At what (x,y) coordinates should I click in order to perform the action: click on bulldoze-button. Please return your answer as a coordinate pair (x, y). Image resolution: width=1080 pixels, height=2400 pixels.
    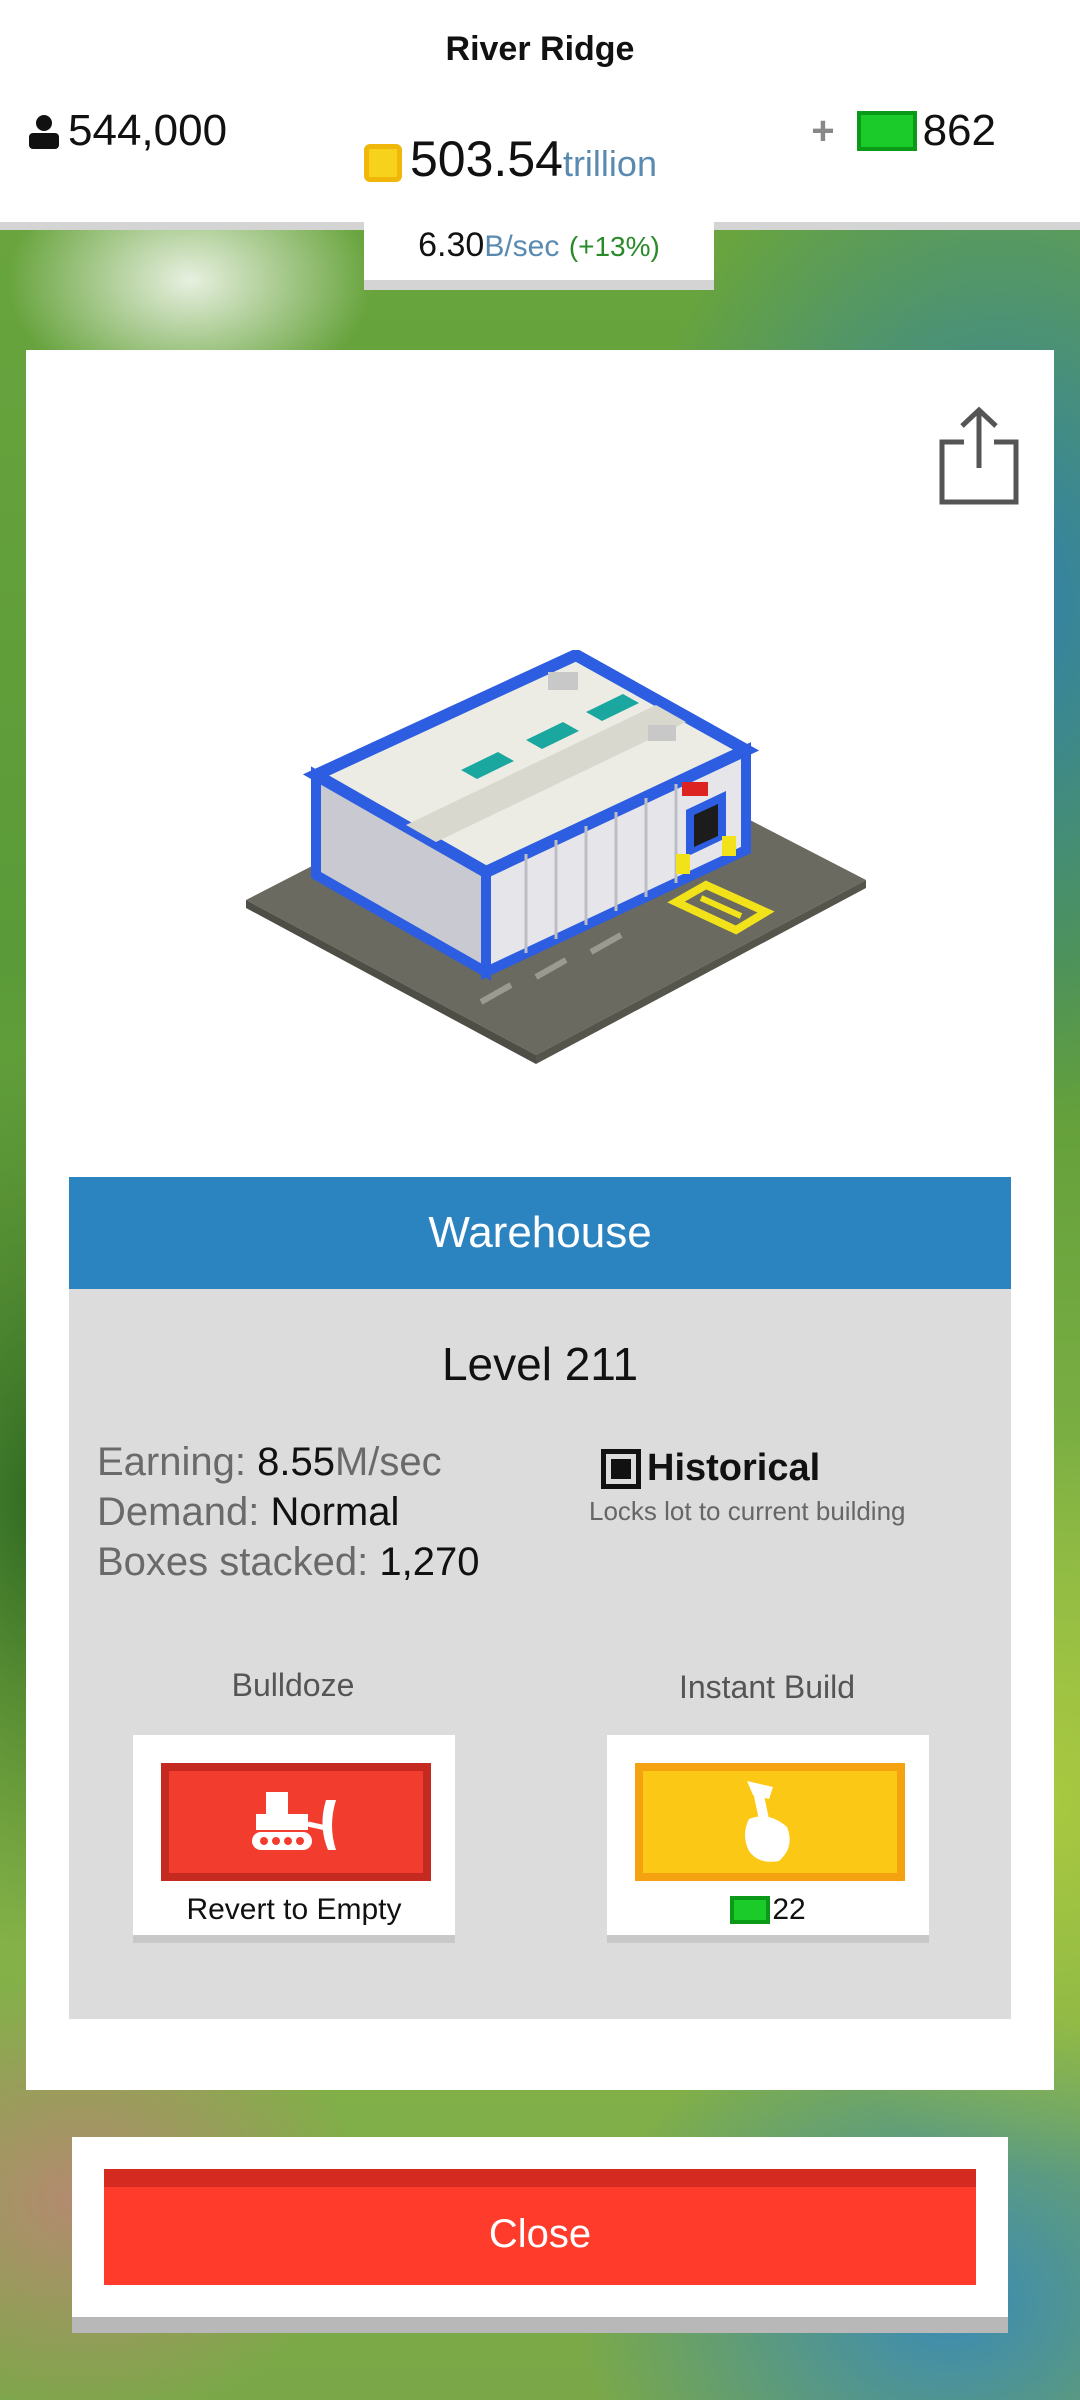
    Looking at the image, I should click on (296, 1822).